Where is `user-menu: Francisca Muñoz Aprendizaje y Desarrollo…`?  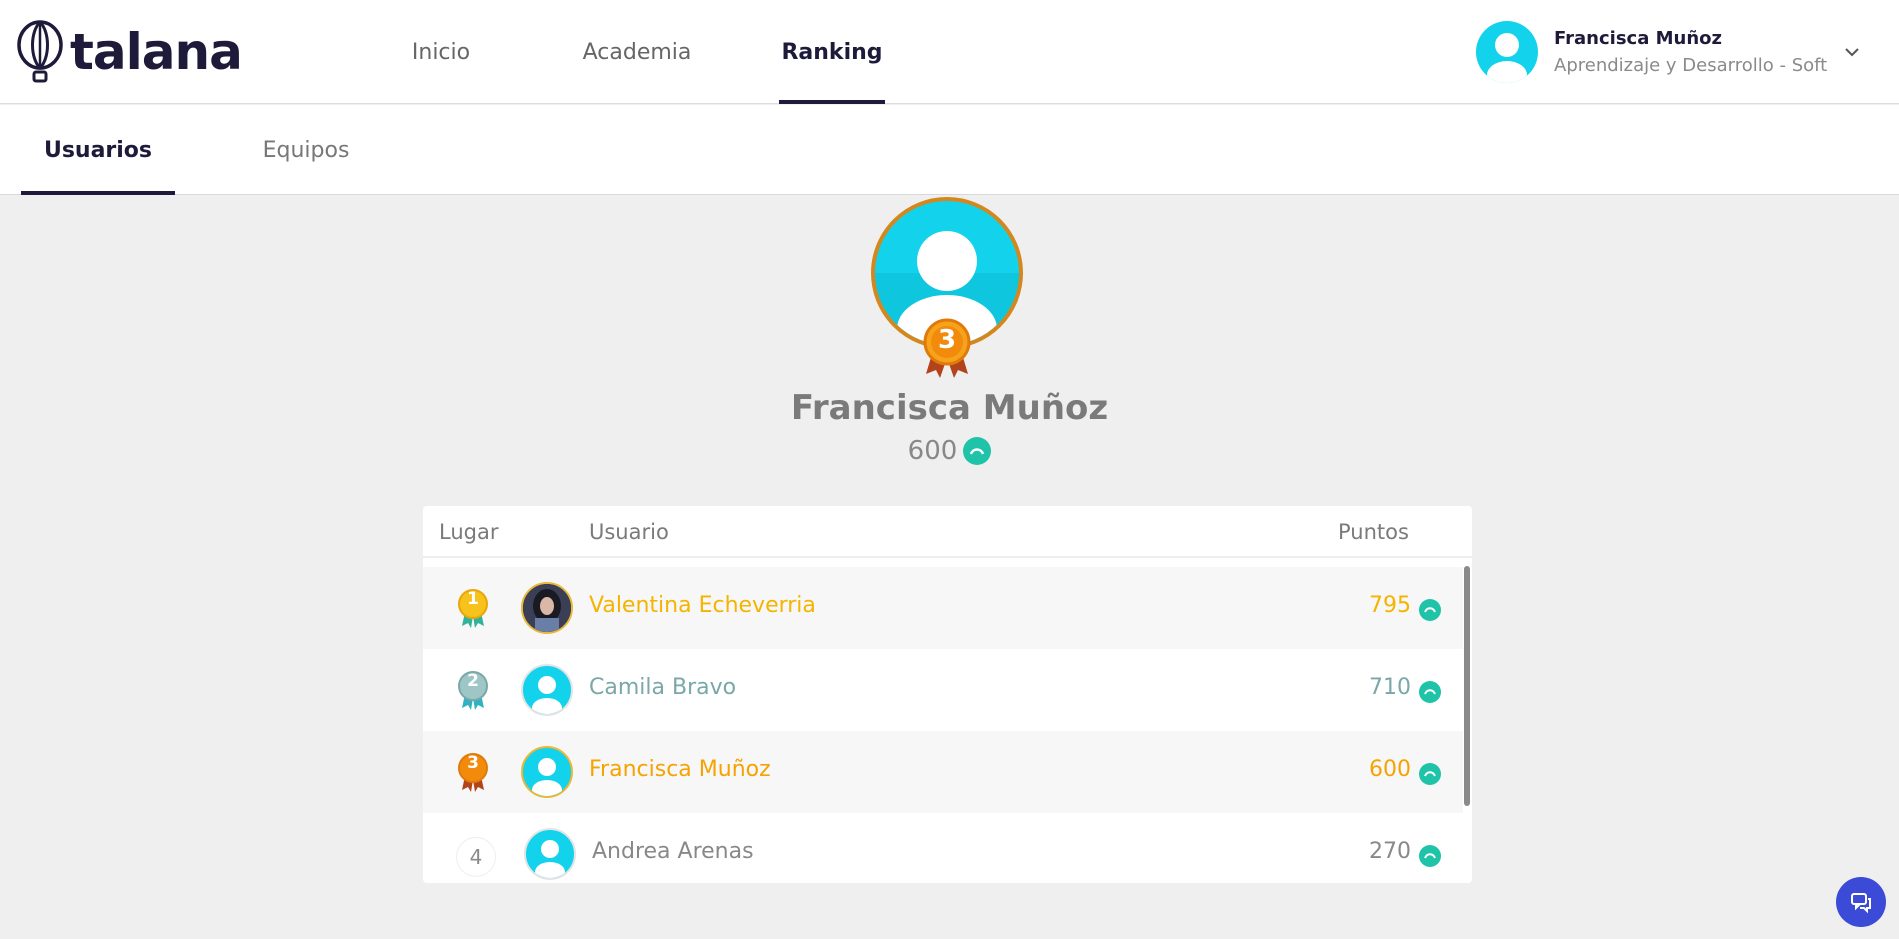 user-menu: Francisca Muñoz Aprendizaje y Desarrollo… is located at coordinates (1676, 52).